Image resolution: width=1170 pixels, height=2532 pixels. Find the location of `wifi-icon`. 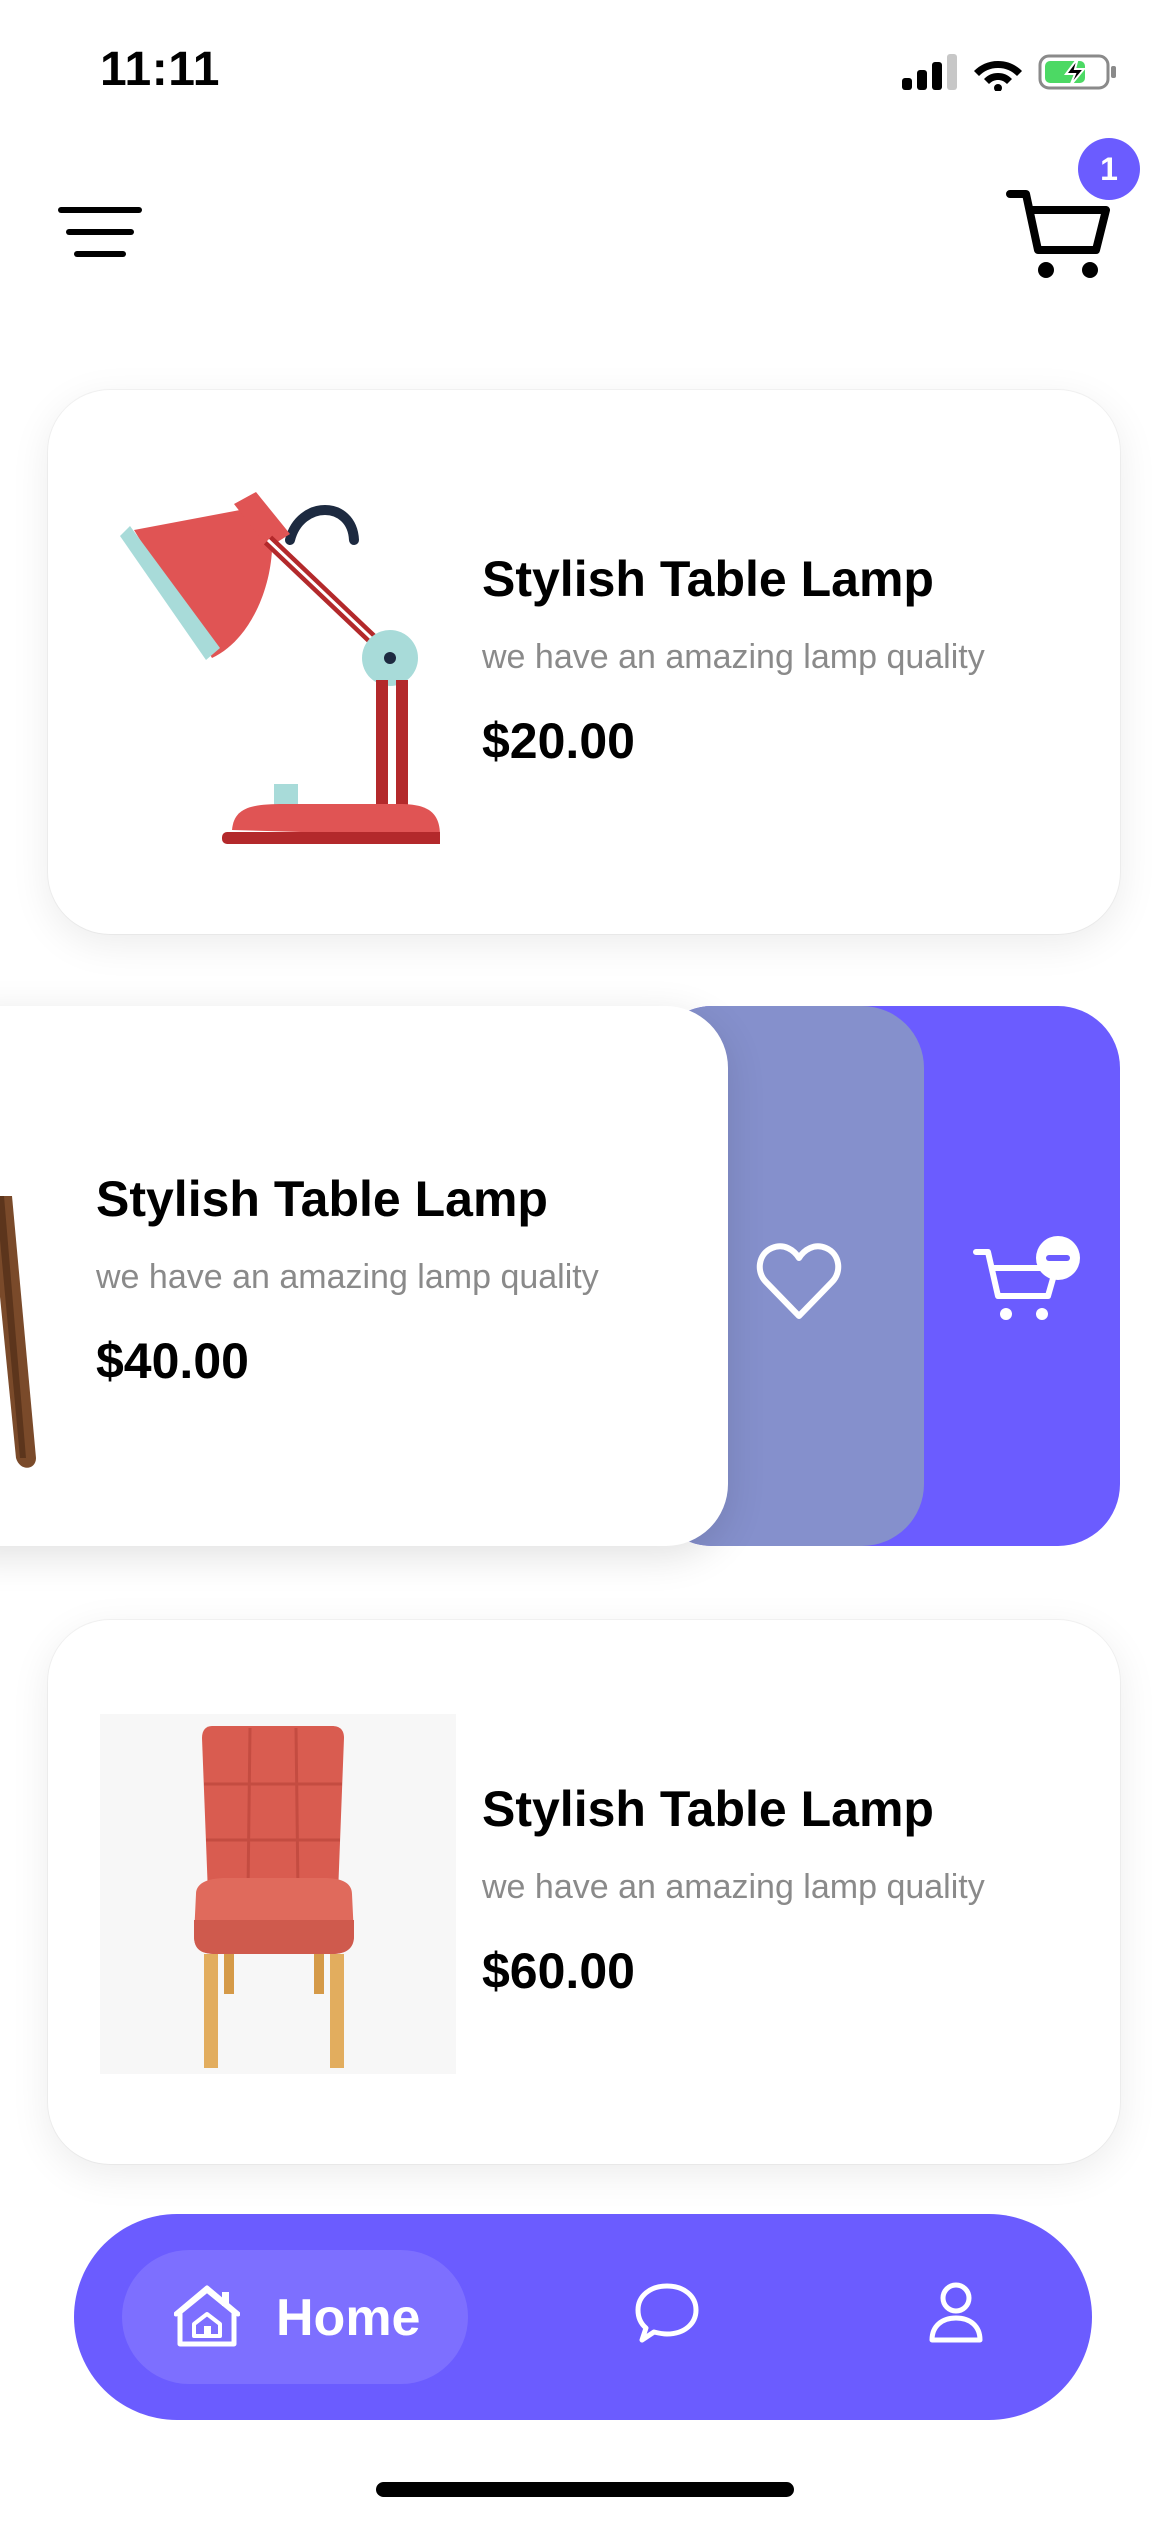

wifi-icon is located at coordinates (998, 76).